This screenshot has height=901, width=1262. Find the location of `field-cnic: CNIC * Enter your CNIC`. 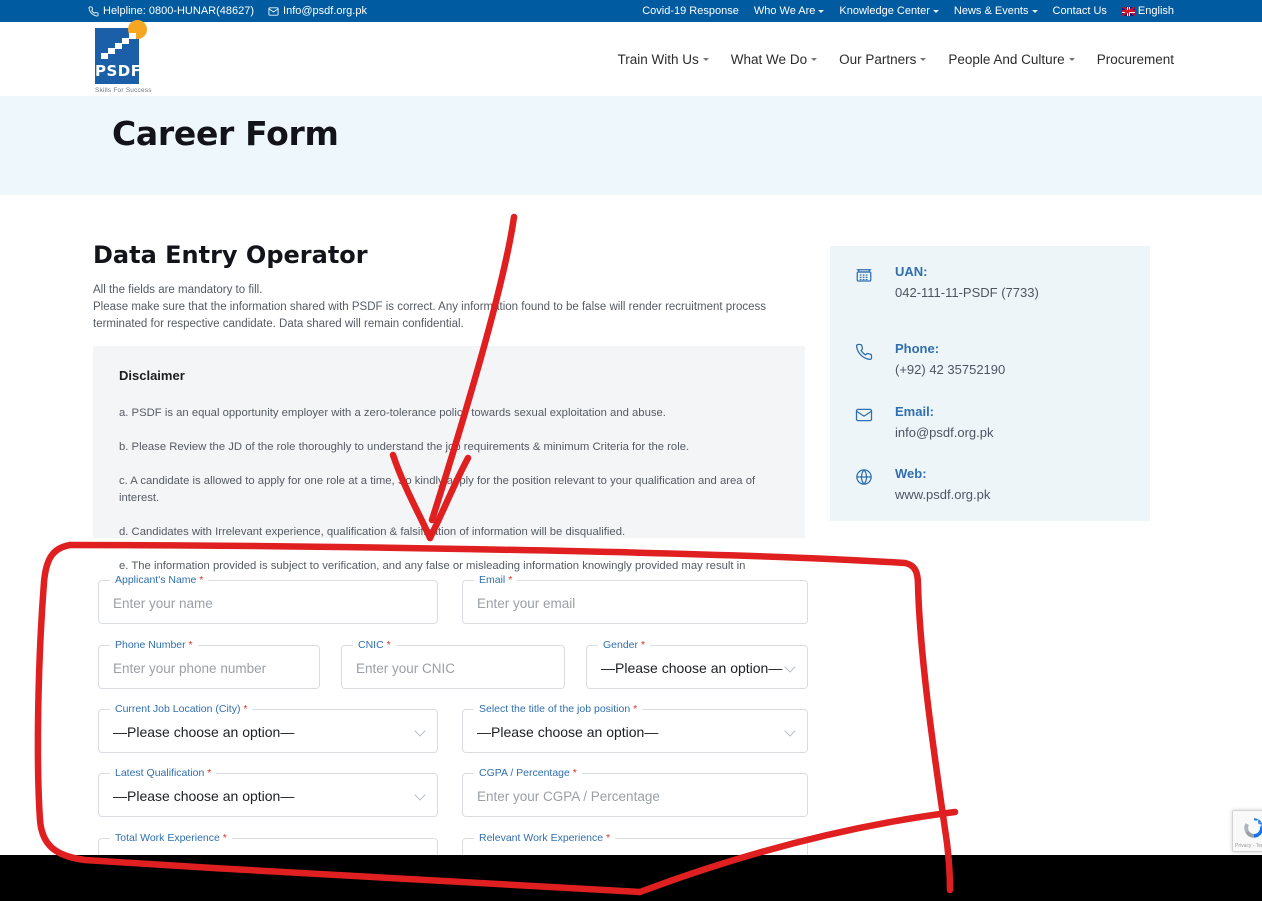

field-cnic: CNIC * Enter your CNIC is located at coordinates (453, 664).